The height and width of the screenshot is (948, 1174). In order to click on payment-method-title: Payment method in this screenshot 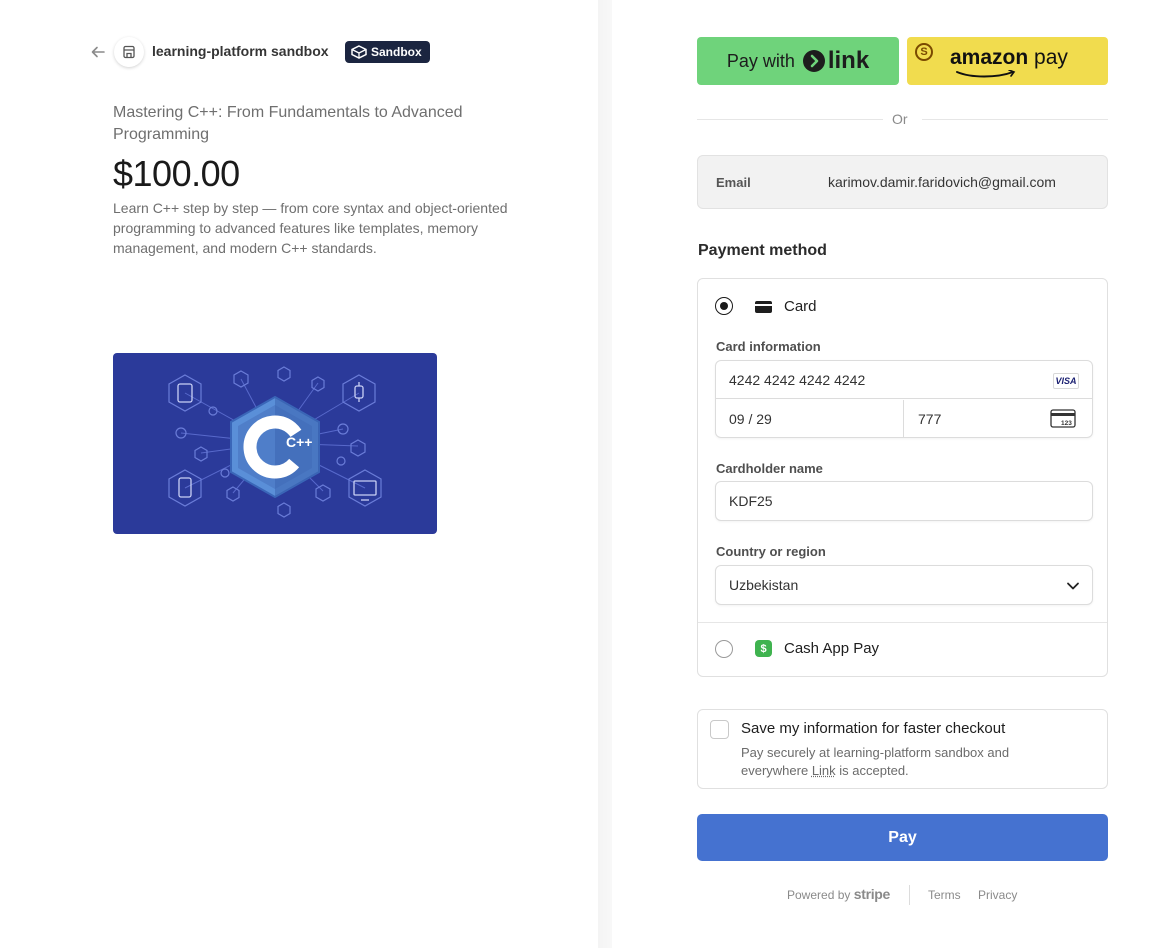, I will do `click(762, 250)`.